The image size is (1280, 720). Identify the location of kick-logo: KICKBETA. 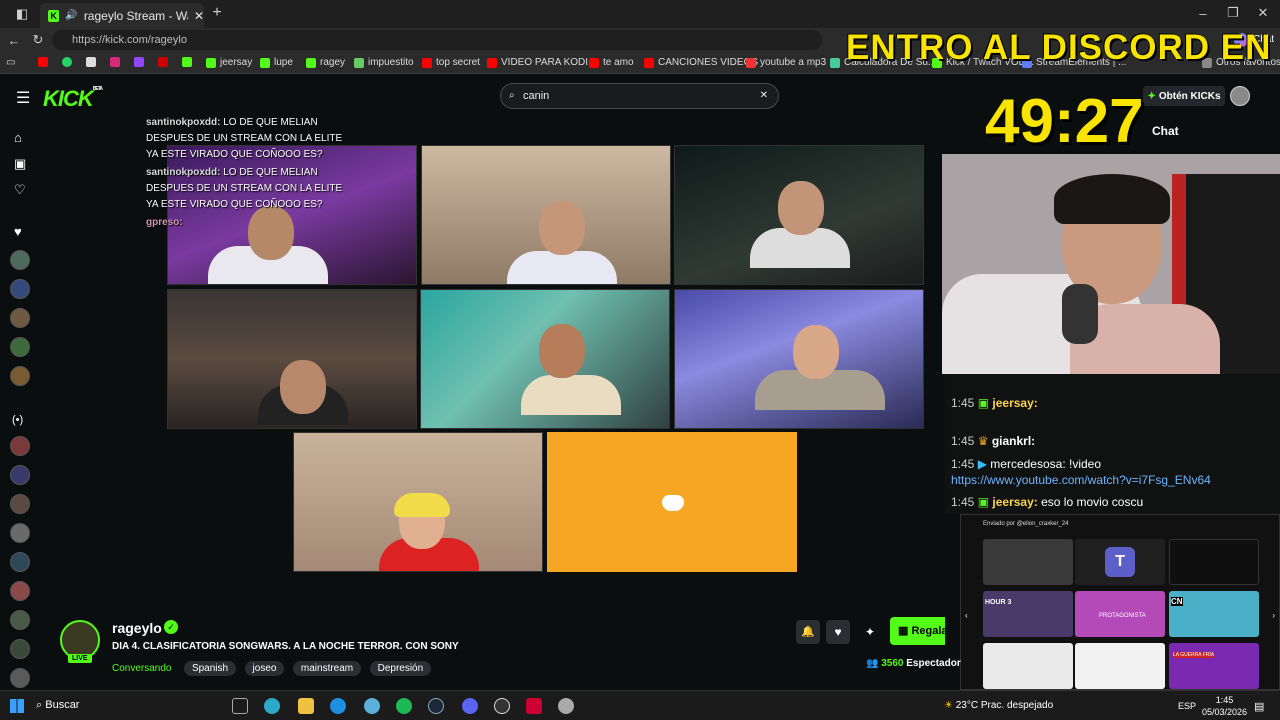
(73, 99).